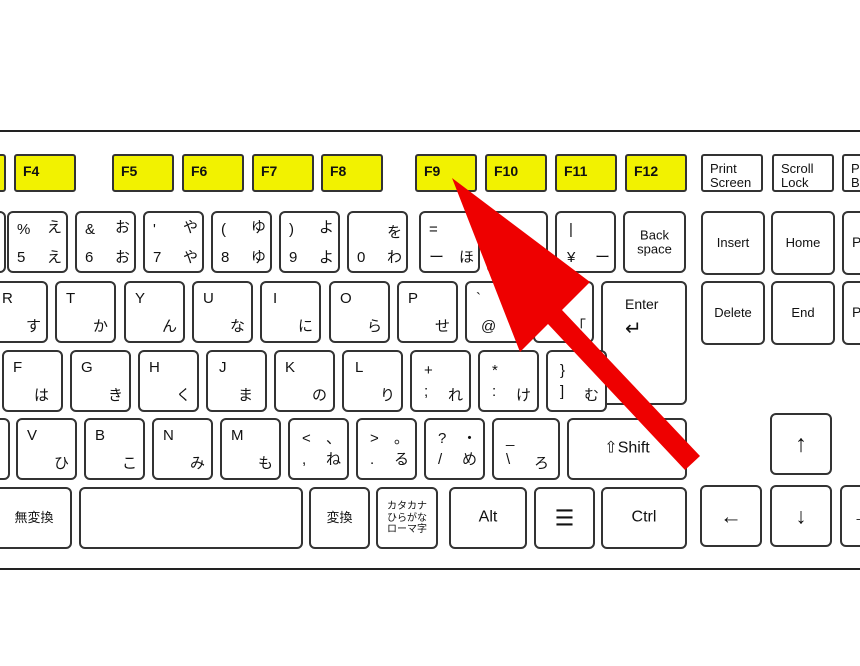 The image size is (860, 666). I want to click on pointer-arrow-icon, so click(576, 324).